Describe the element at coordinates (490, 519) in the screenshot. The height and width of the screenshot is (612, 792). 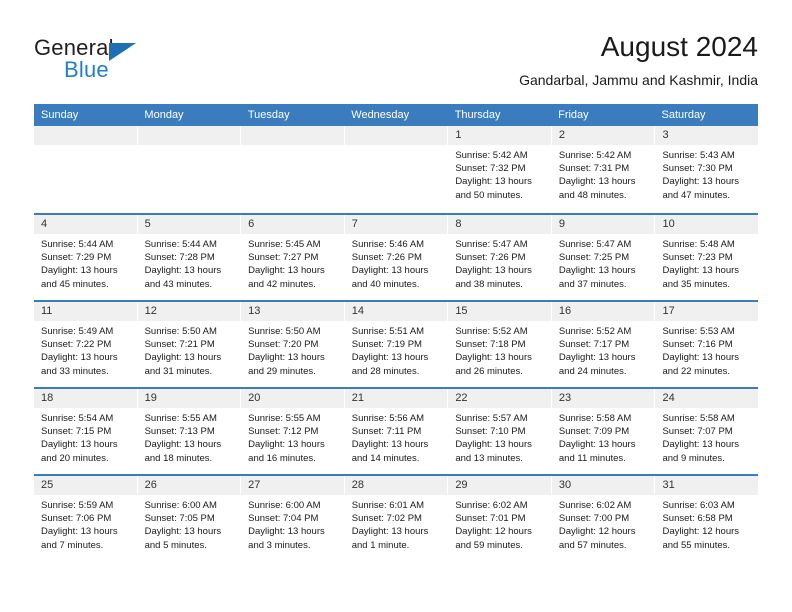
I see `sunset-line: Sunset: 7:01 PM` at that location.